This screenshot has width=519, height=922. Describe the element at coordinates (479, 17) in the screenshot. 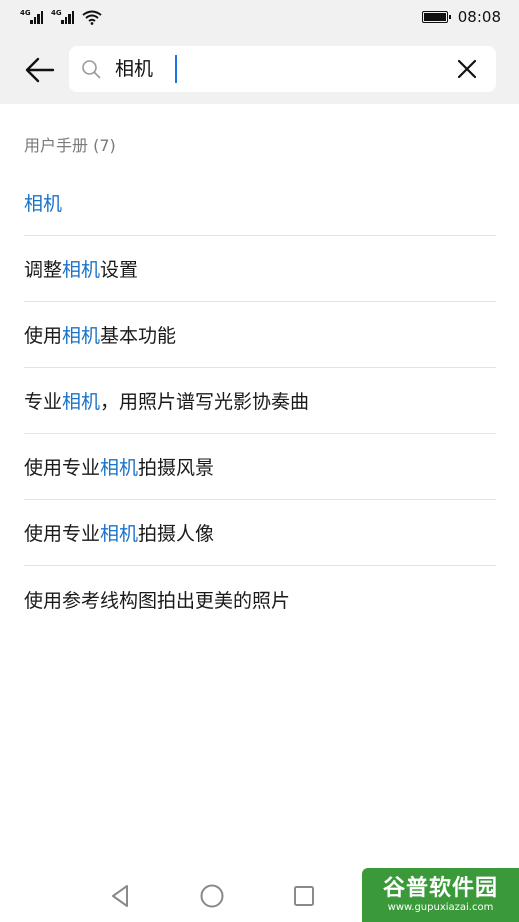

I see `clock: 08:08` at that location.